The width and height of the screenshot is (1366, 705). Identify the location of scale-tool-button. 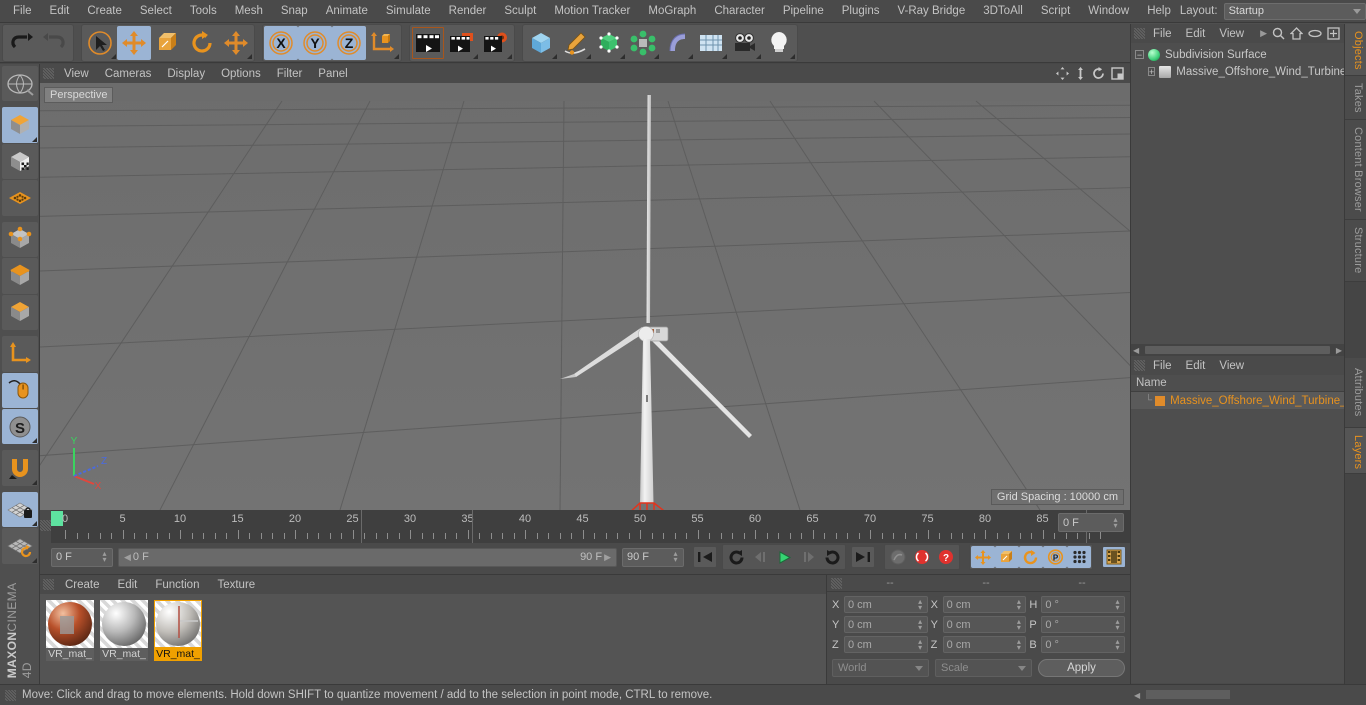
(168, 42).